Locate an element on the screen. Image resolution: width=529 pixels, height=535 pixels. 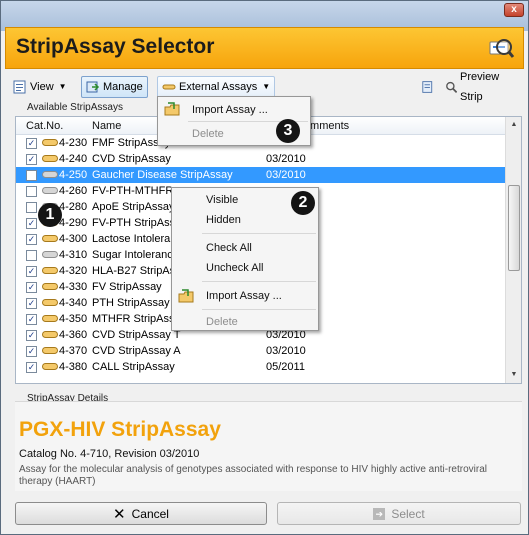
row-name: PTH StripAssay is located at coordinates (131, 303).